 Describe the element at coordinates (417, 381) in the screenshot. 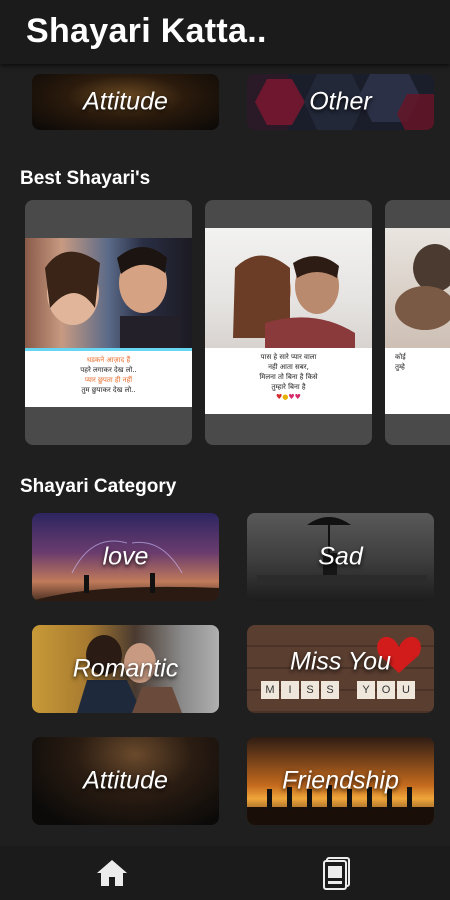

I see `shayari-caption: कोई तुम्हे` at that location.